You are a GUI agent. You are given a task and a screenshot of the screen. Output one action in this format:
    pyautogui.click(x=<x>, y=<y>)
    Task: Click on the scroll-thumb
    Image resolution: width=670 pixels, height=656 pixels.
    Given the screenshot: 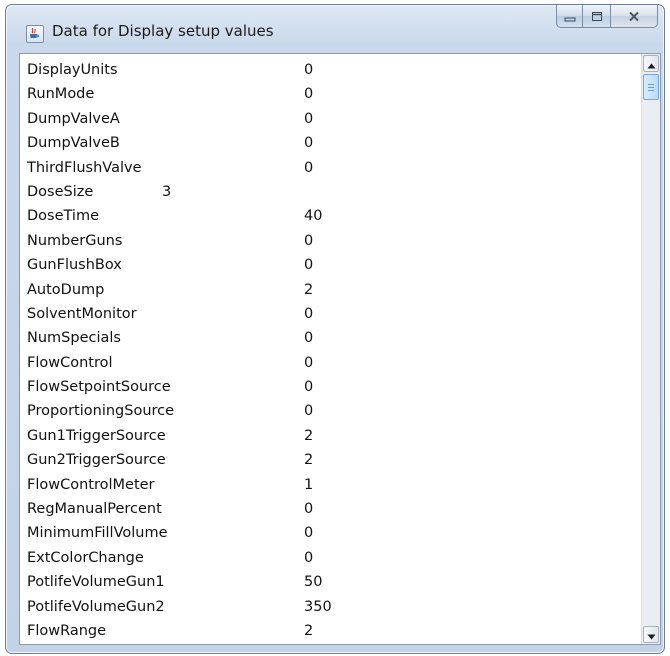 What is the action you would take?
    pyautogui.click(x=651, y=87)
    